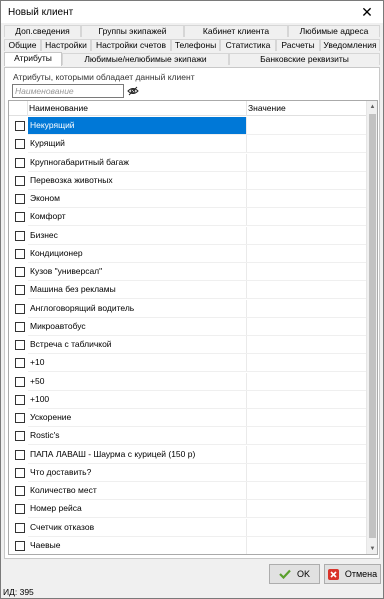  I want to click on attribute-name: Англоговорящий водитель, so click(137, 308).